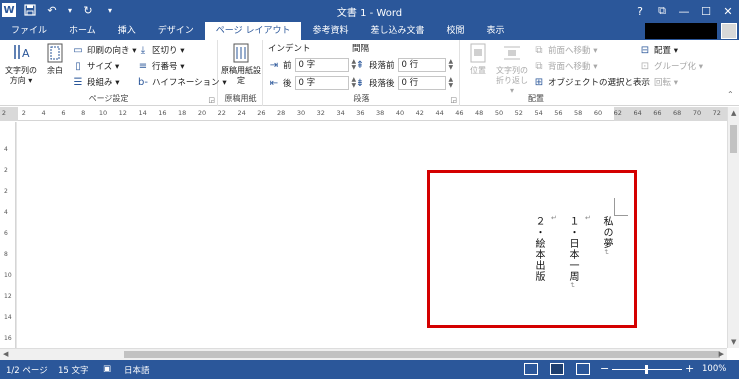  Describe the element at coordinates (397, 31) in the screenshot. I see `tab-mailings: 差し込み文書` at that location.